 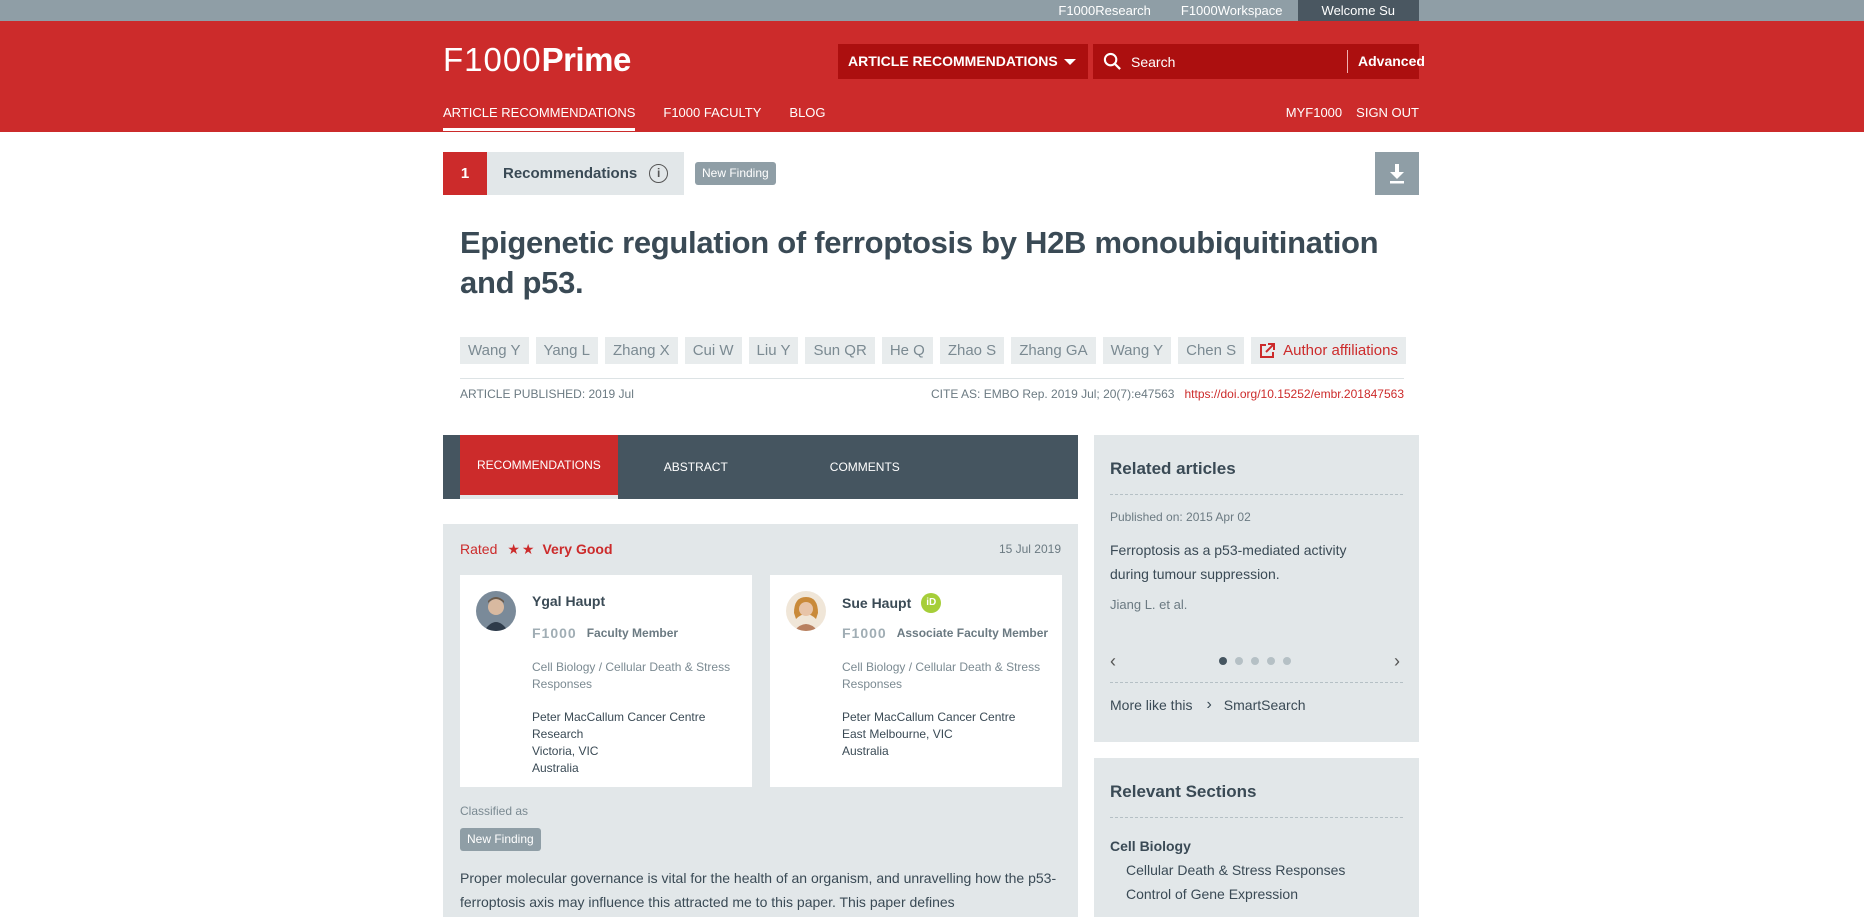 What do you see at coordinates (1150, 846) in the screenshot?
I see `section-category: Cell Biology` at bounding box center [1150, 846].